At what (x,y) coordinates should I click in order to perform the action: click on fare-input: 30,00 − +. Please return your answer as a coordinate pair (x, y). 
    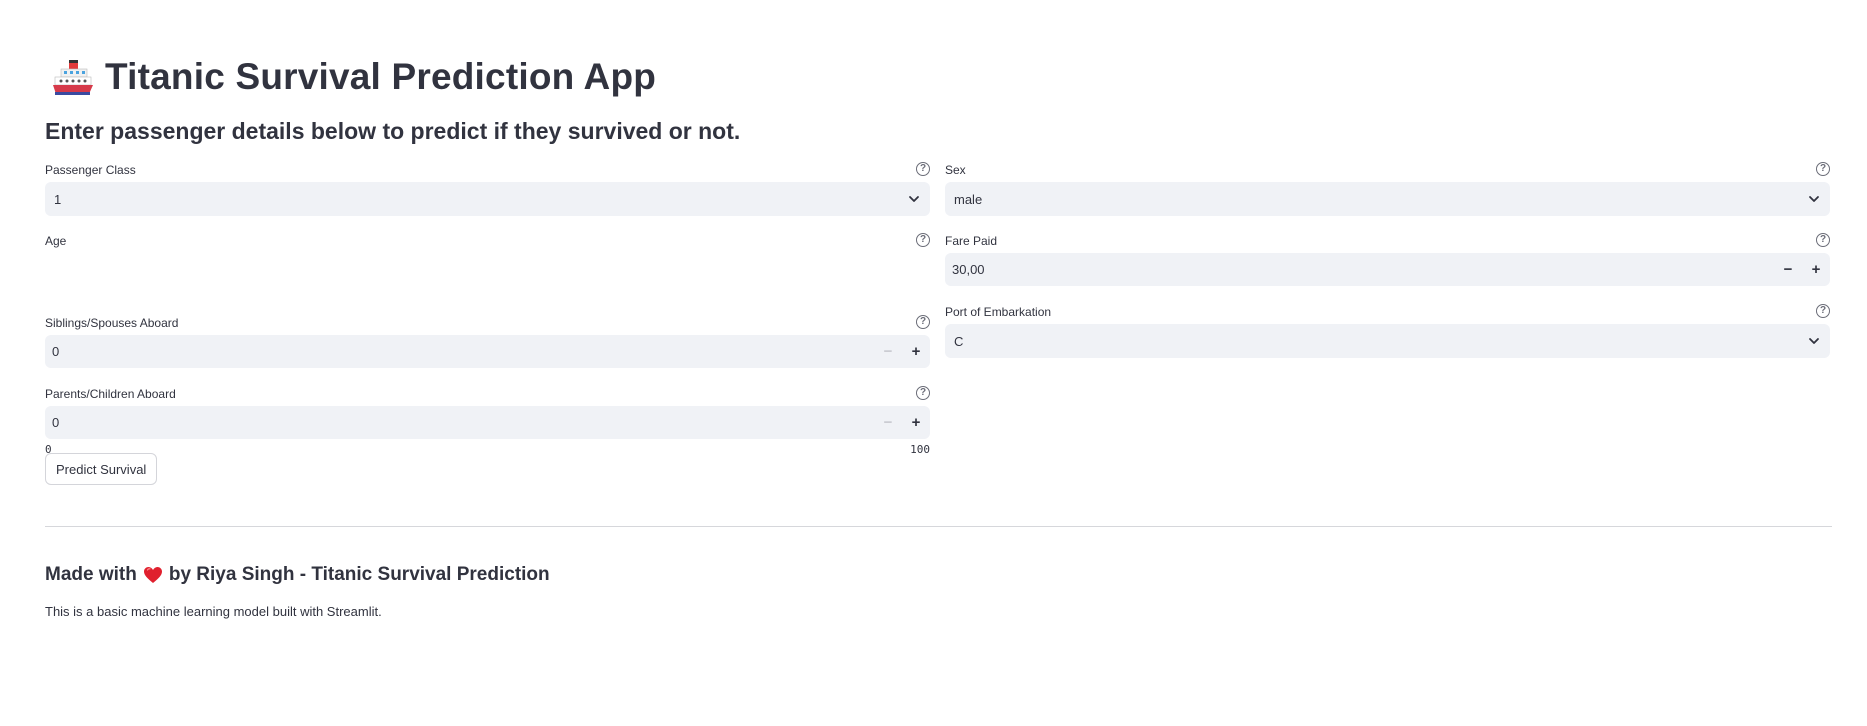
    Looking at the image, I should click on (1387, 269).